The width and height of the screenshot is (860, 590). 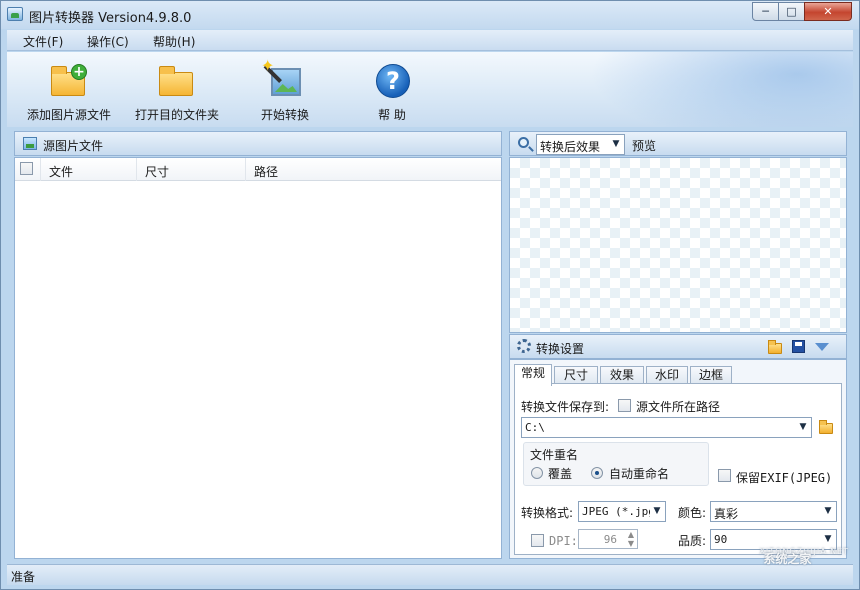 I want to click on magic-wand-image-icon: ✦, so click(x=283, y=78).